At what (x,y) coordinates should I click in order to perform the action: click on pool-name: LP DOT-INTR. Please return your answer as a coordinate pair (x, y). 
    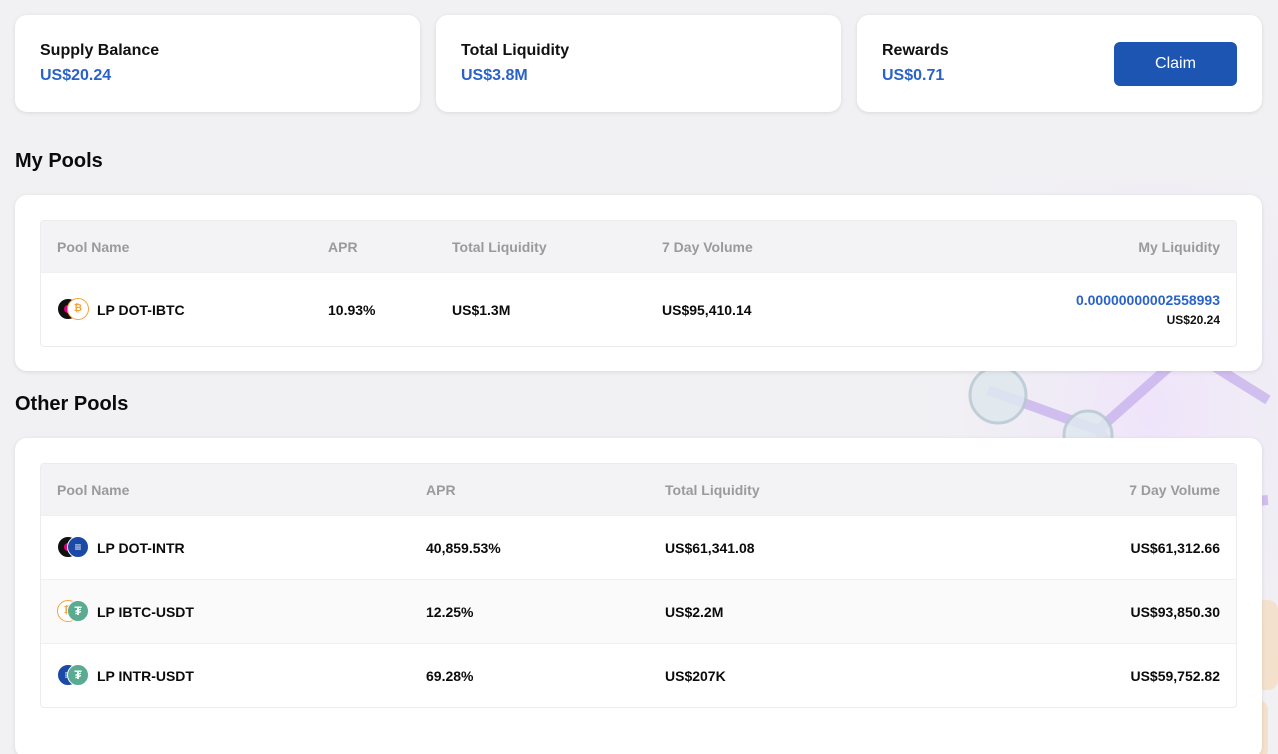
    Looking at the image, I should click on (141, 547).